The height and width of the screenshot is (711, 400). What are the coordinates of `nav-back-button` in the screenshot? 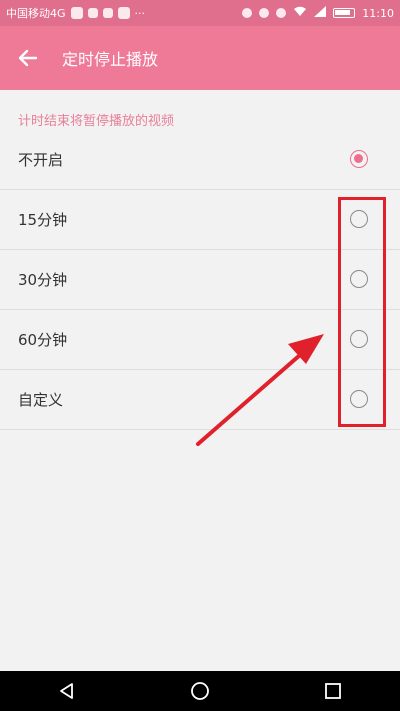 It's located at (67, 691).